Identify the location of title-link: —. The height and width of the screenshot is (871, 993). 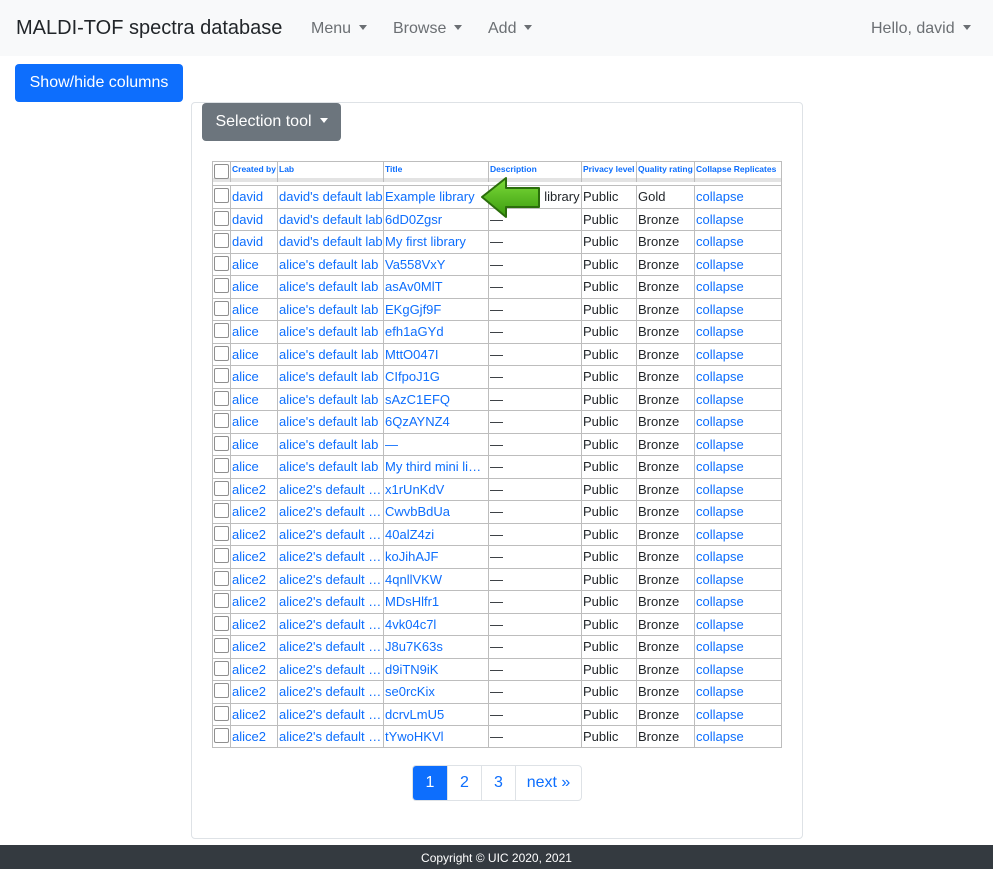
(436, 444).